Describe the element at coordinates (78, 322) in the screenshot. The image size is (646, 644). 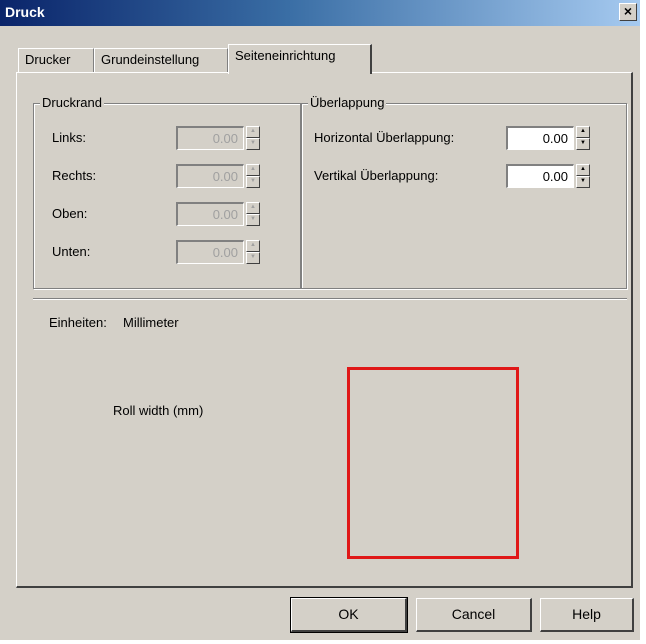
I see `einheiten-label: Einheiten:` at that location.